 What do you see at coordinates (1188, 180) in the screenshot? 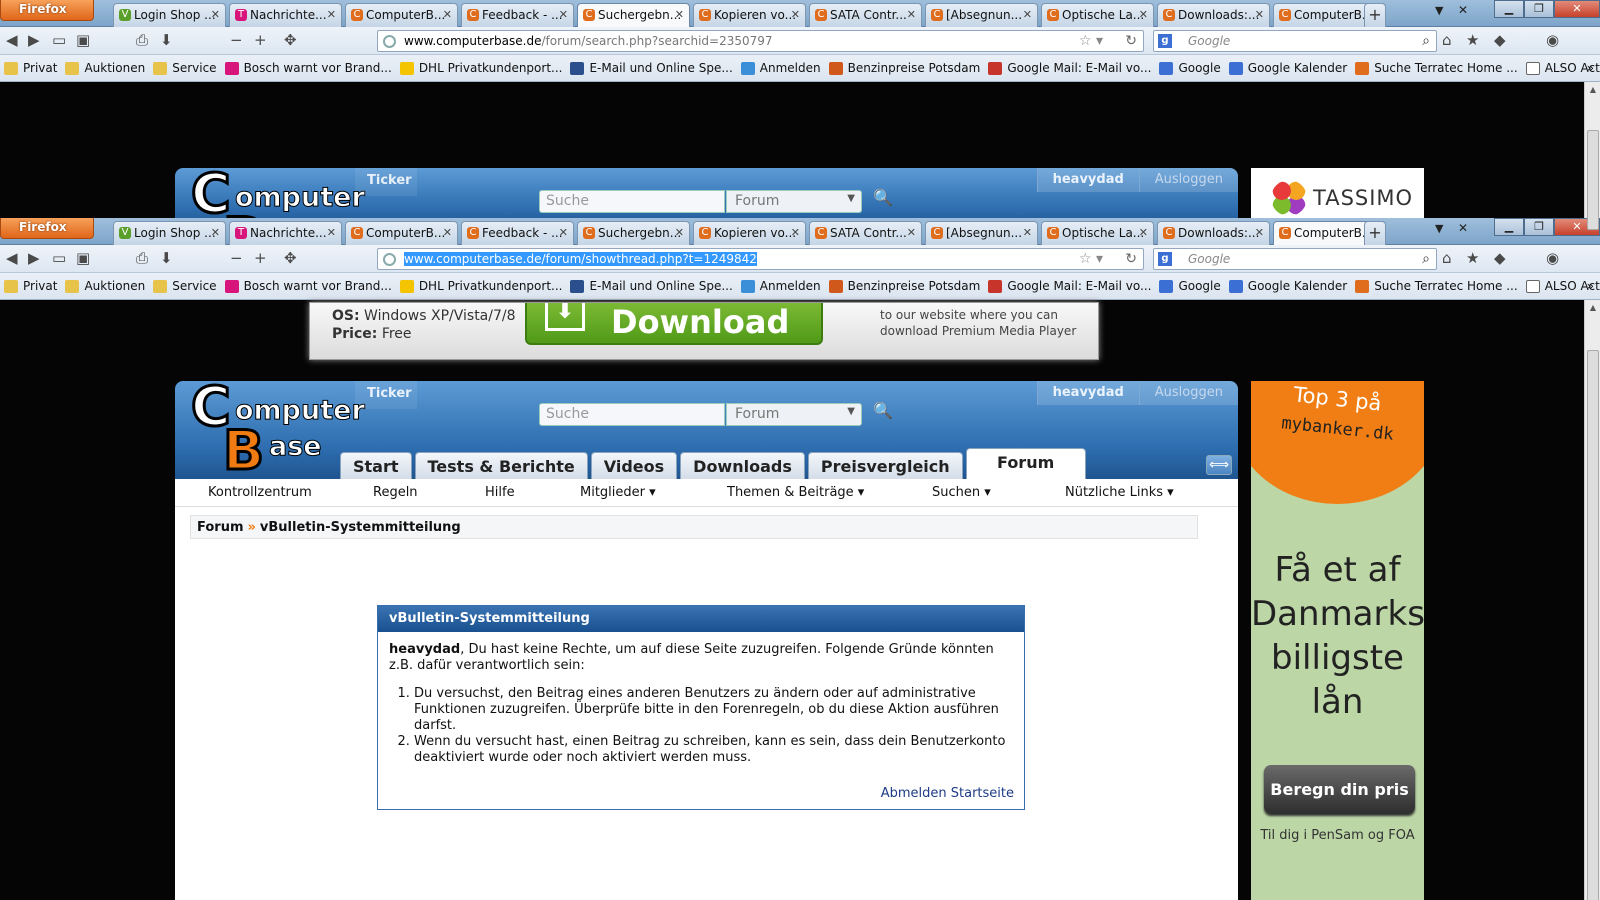
I see `logout-link: Ausloggen` at bounding box center [1188, 180].